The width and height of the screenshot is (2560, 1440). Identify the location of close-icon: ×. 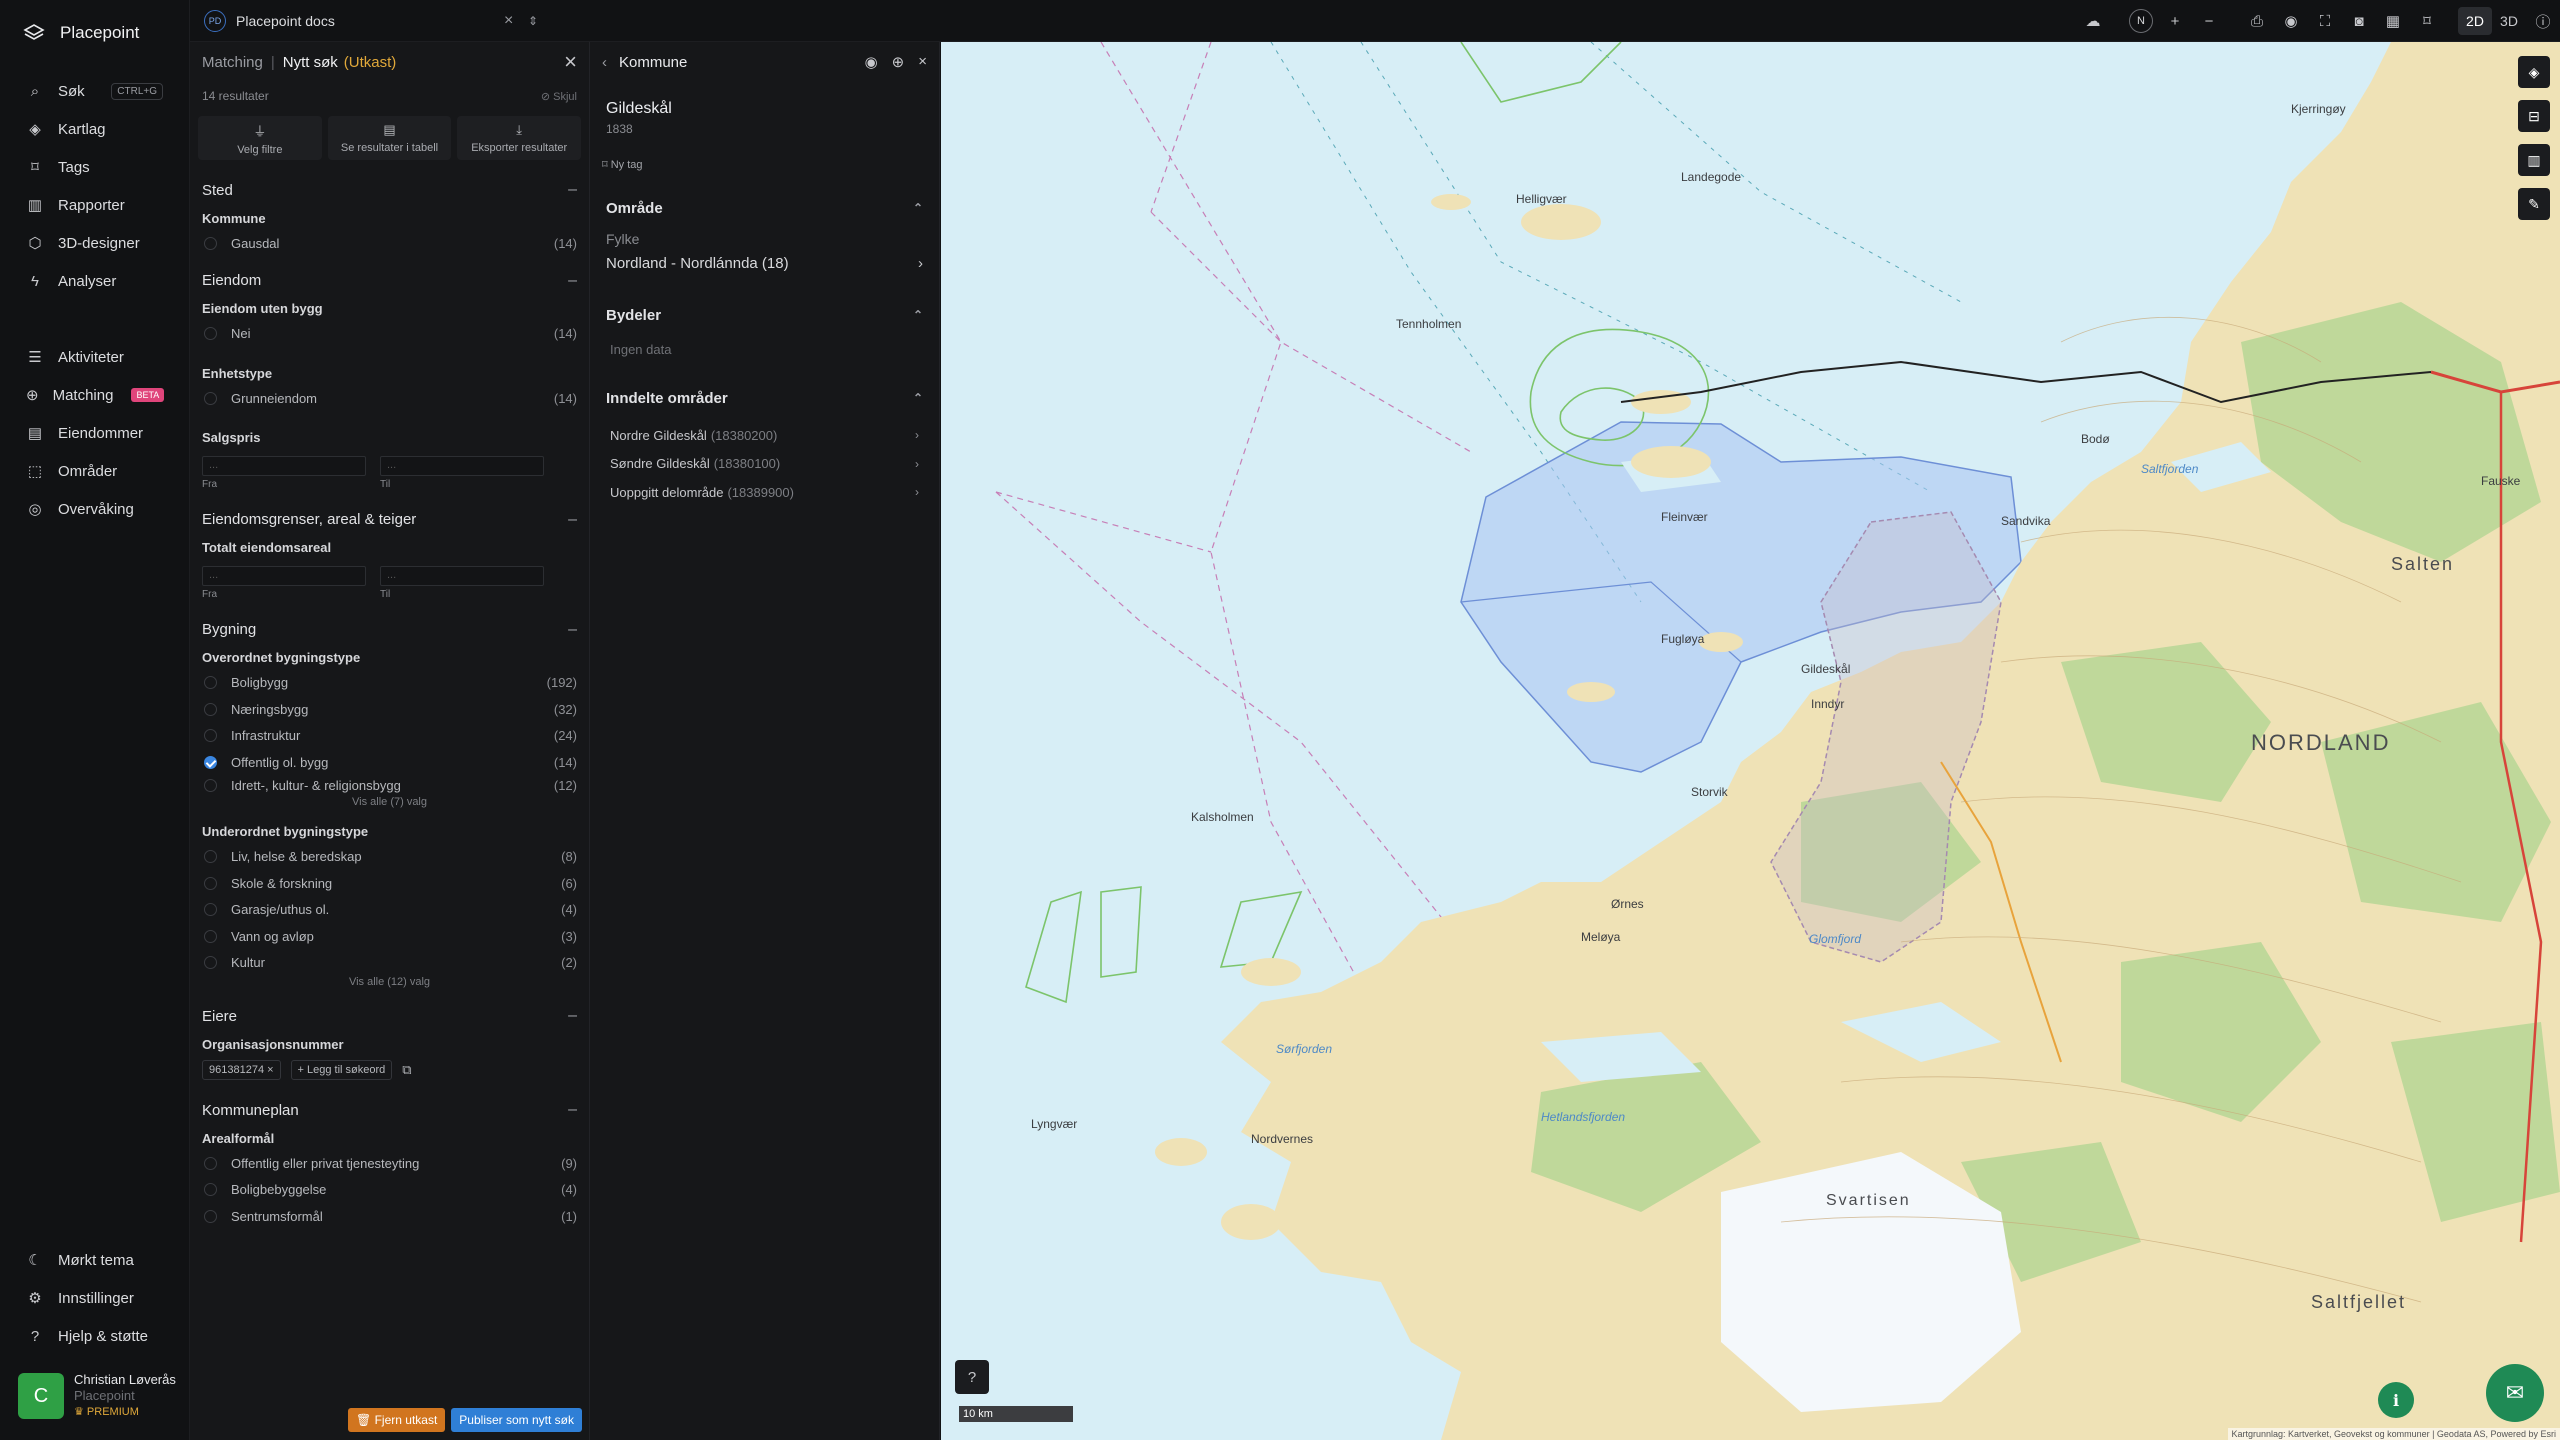
(922, 62).